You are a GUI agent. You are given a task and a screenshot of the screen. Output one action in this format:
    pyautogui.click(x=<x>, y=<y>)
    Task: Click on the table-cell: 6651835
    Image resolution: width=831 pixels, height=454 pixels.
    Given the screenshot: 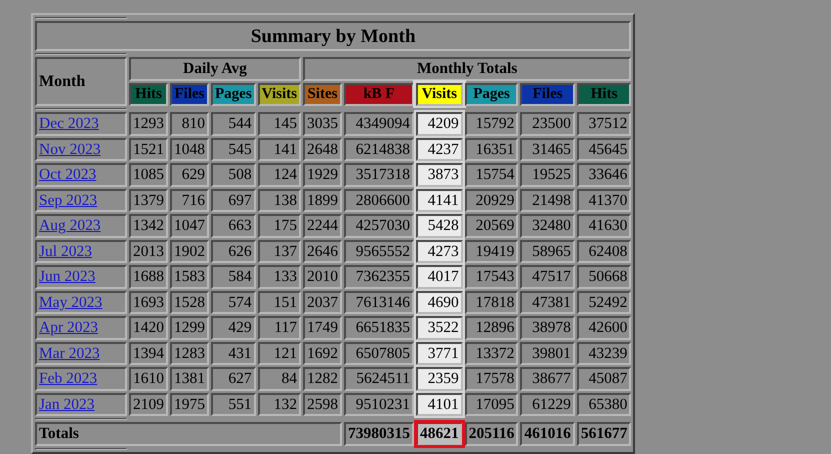 What is the action you would take?
    pyautogui.click(x=379, y=328)
    